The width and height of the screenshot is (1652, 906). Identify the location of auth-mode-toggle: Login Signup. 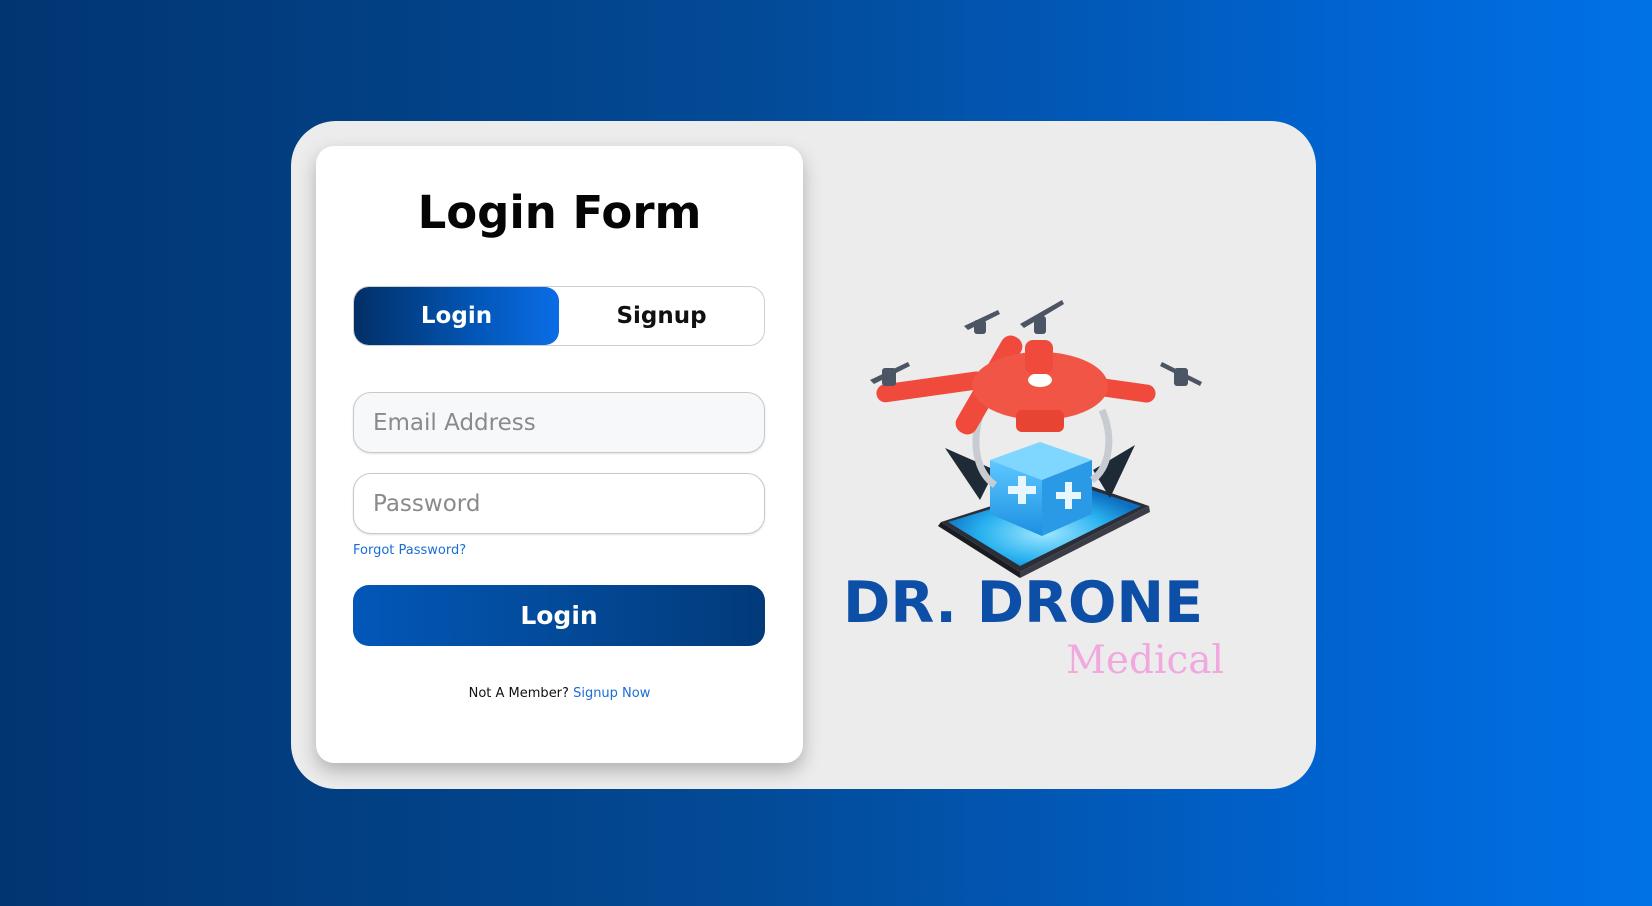
(559, 316).